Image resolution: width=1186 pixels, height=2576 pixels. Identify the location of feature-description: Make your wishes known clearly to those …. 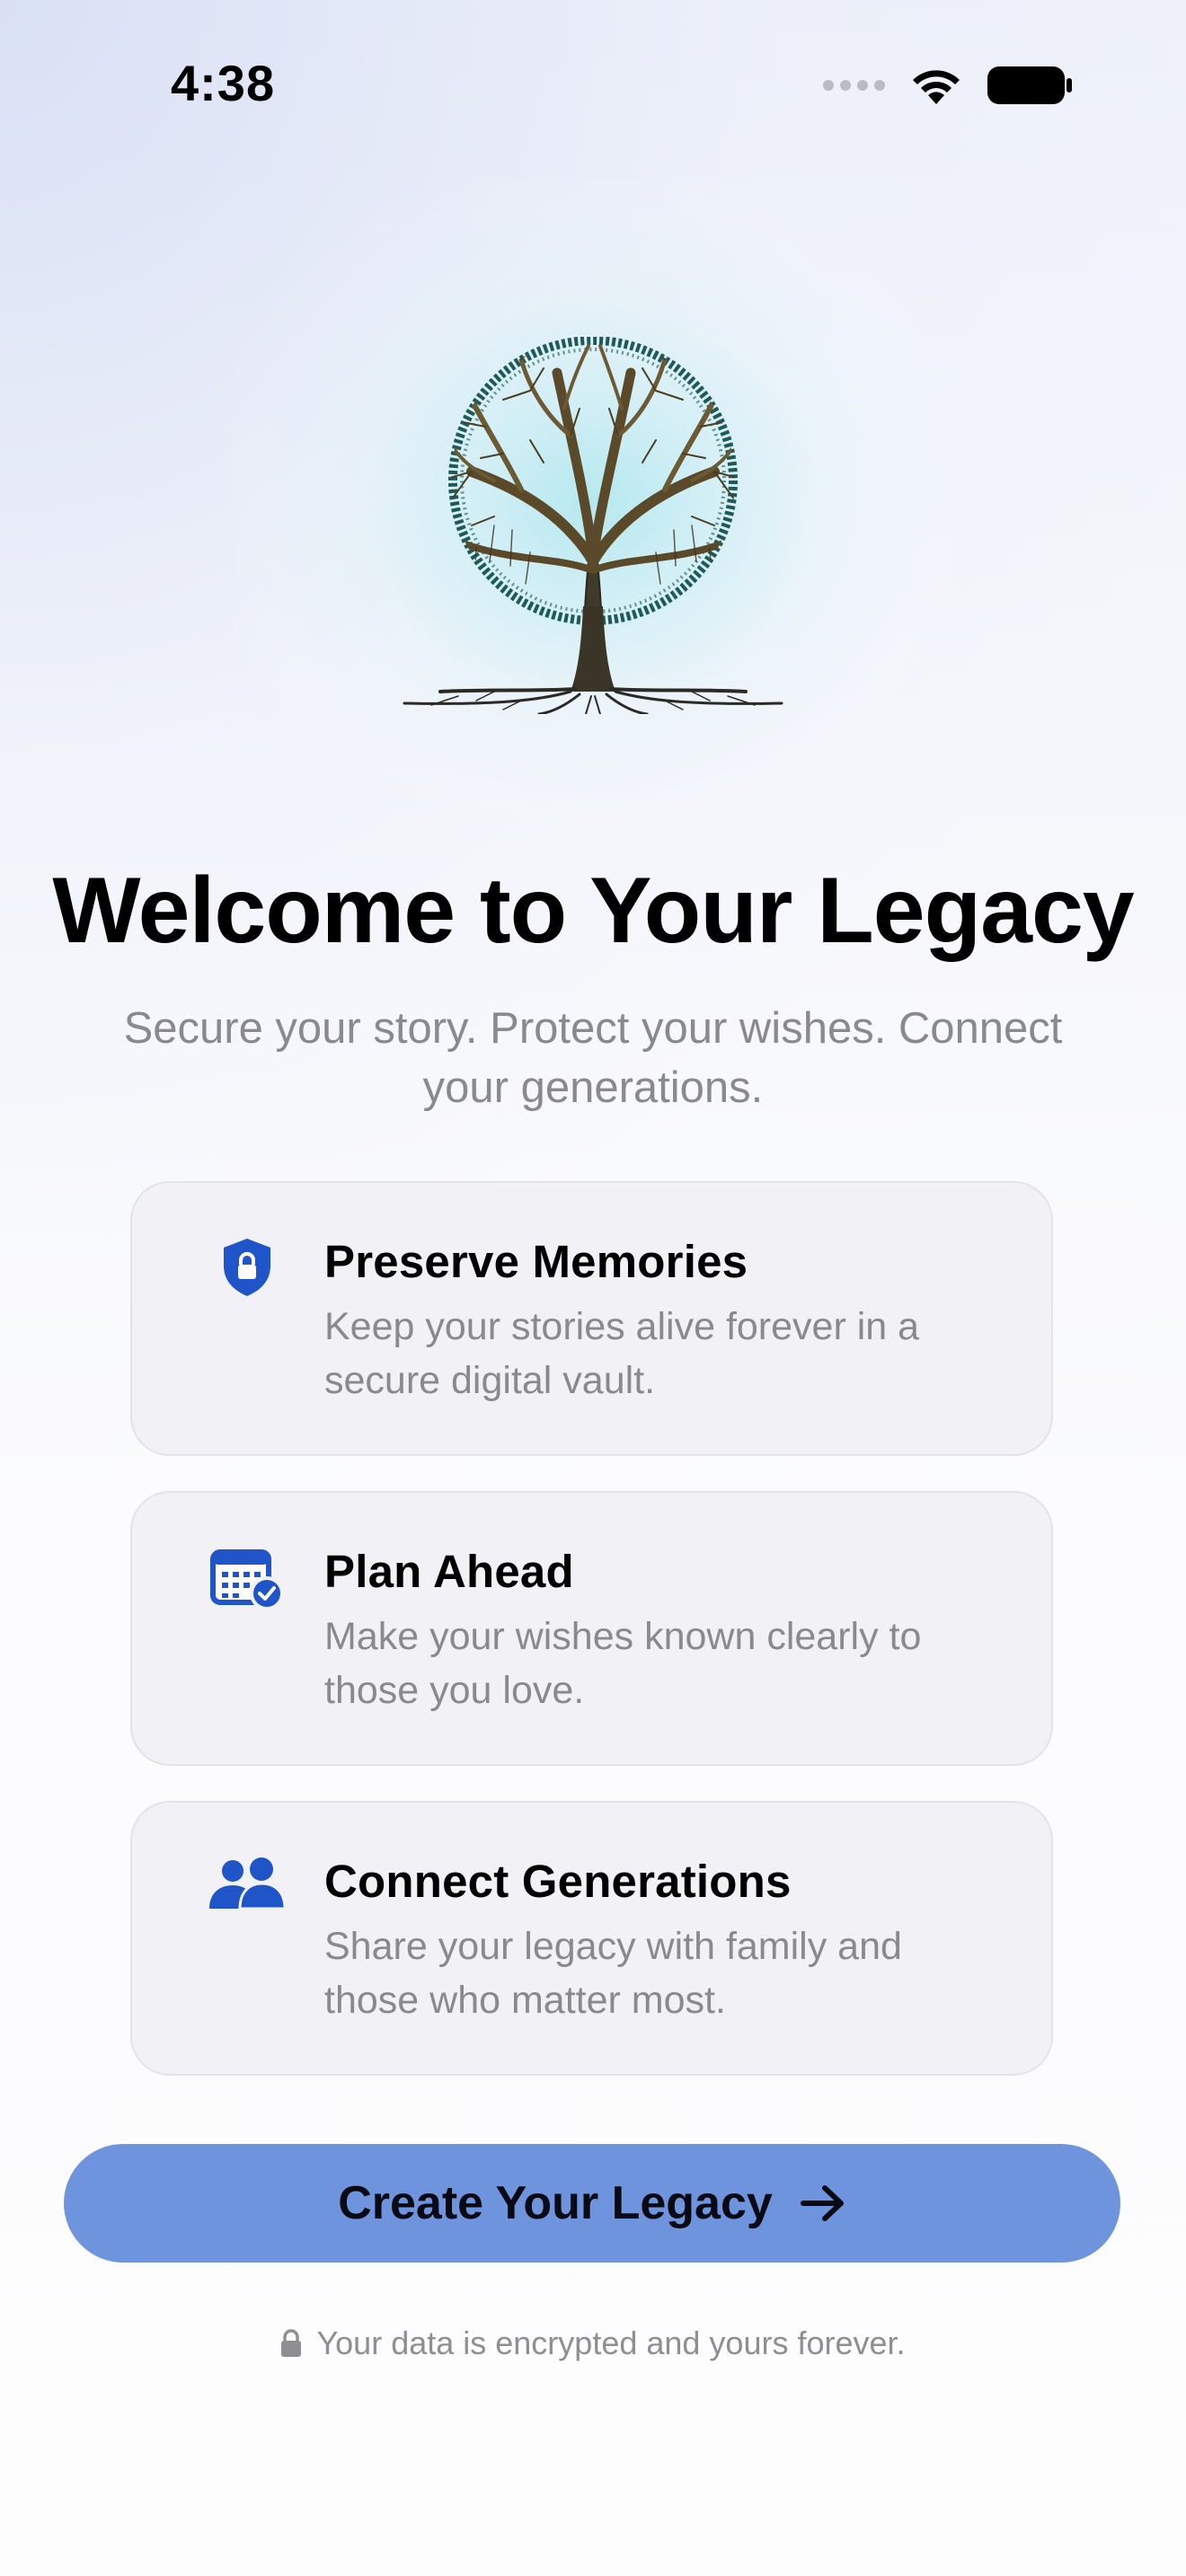
(623, 1663).